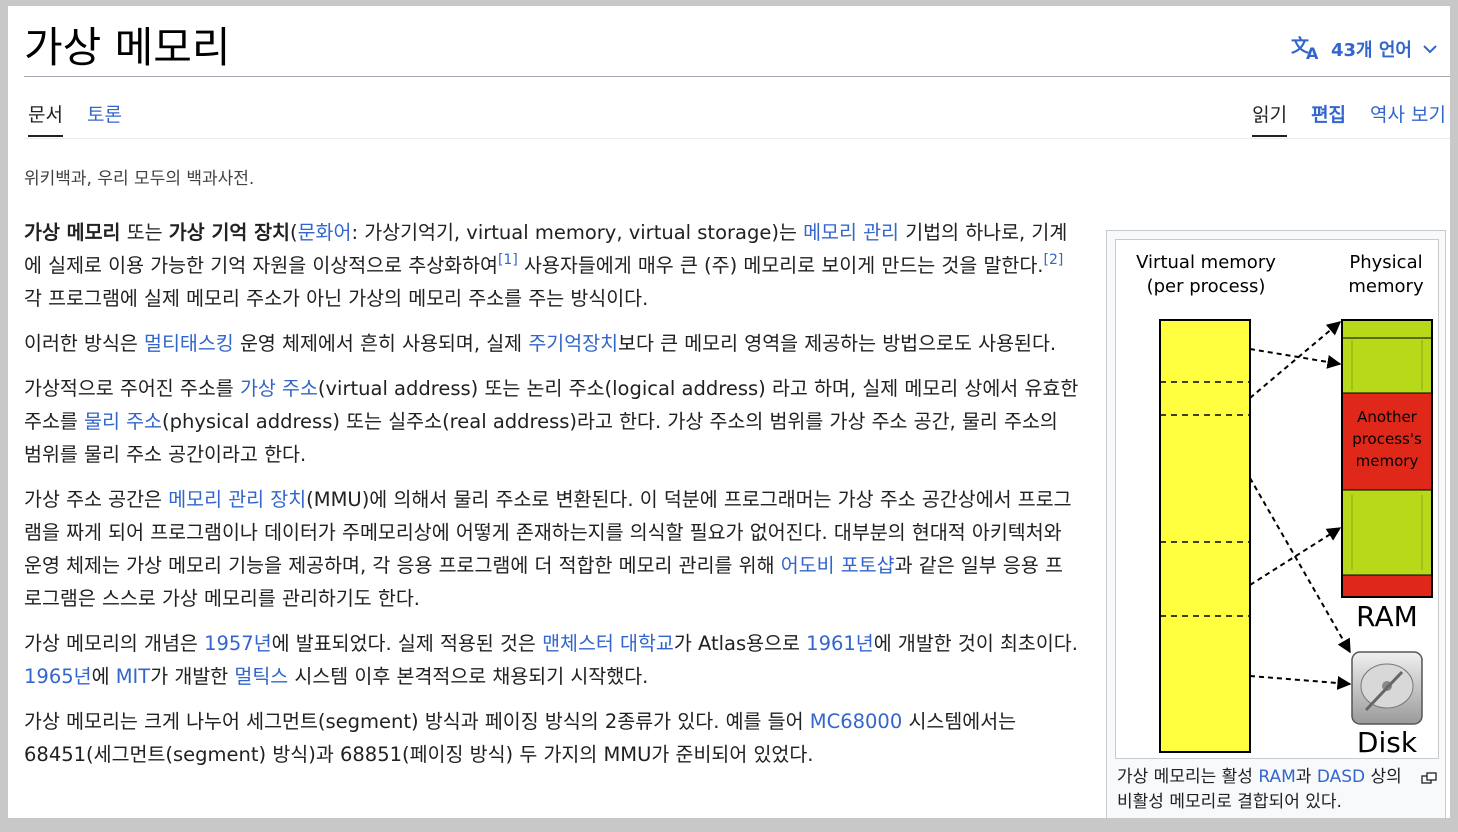  Describe the element at coordinates (840, 643) in the screenshot. I see `link-1961: 1961년` at that location.